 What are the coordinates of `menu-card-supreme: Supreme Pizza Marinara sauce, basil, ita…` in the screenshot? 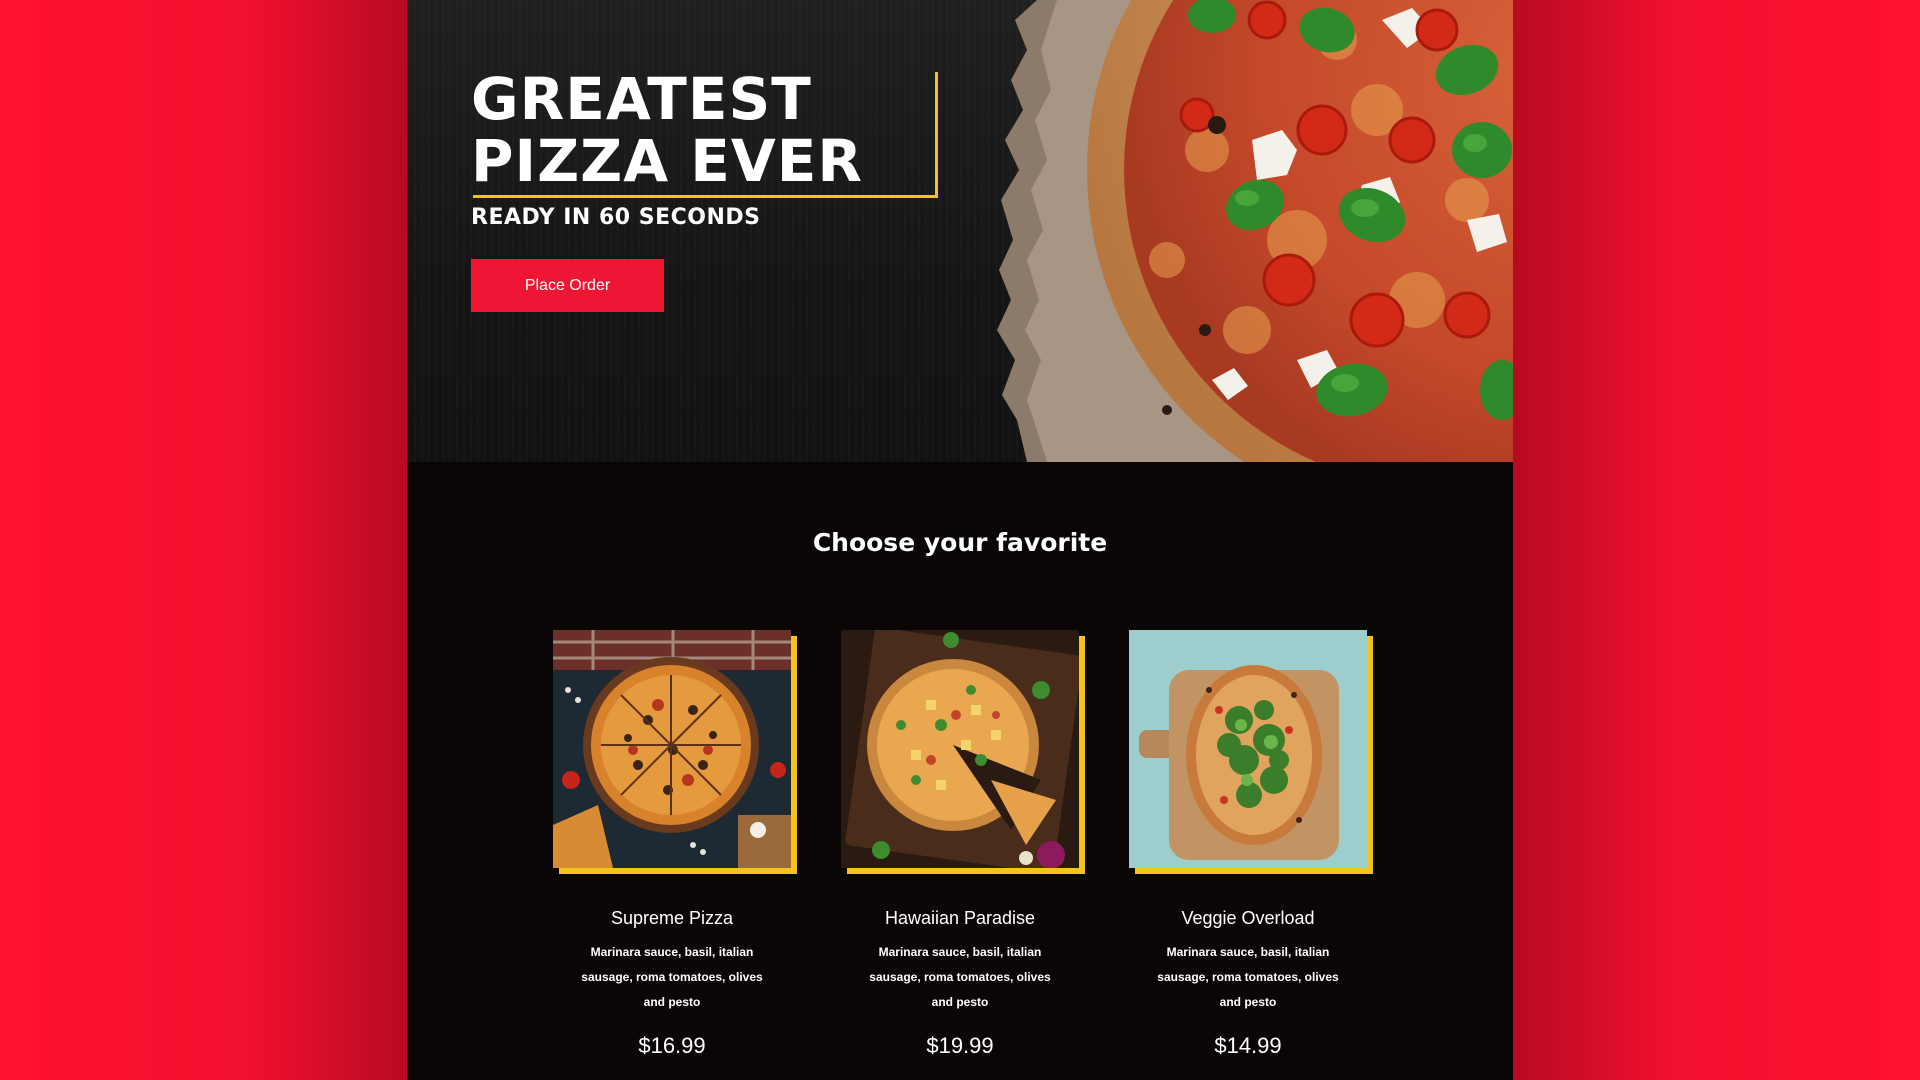 It's located at (683, 855).